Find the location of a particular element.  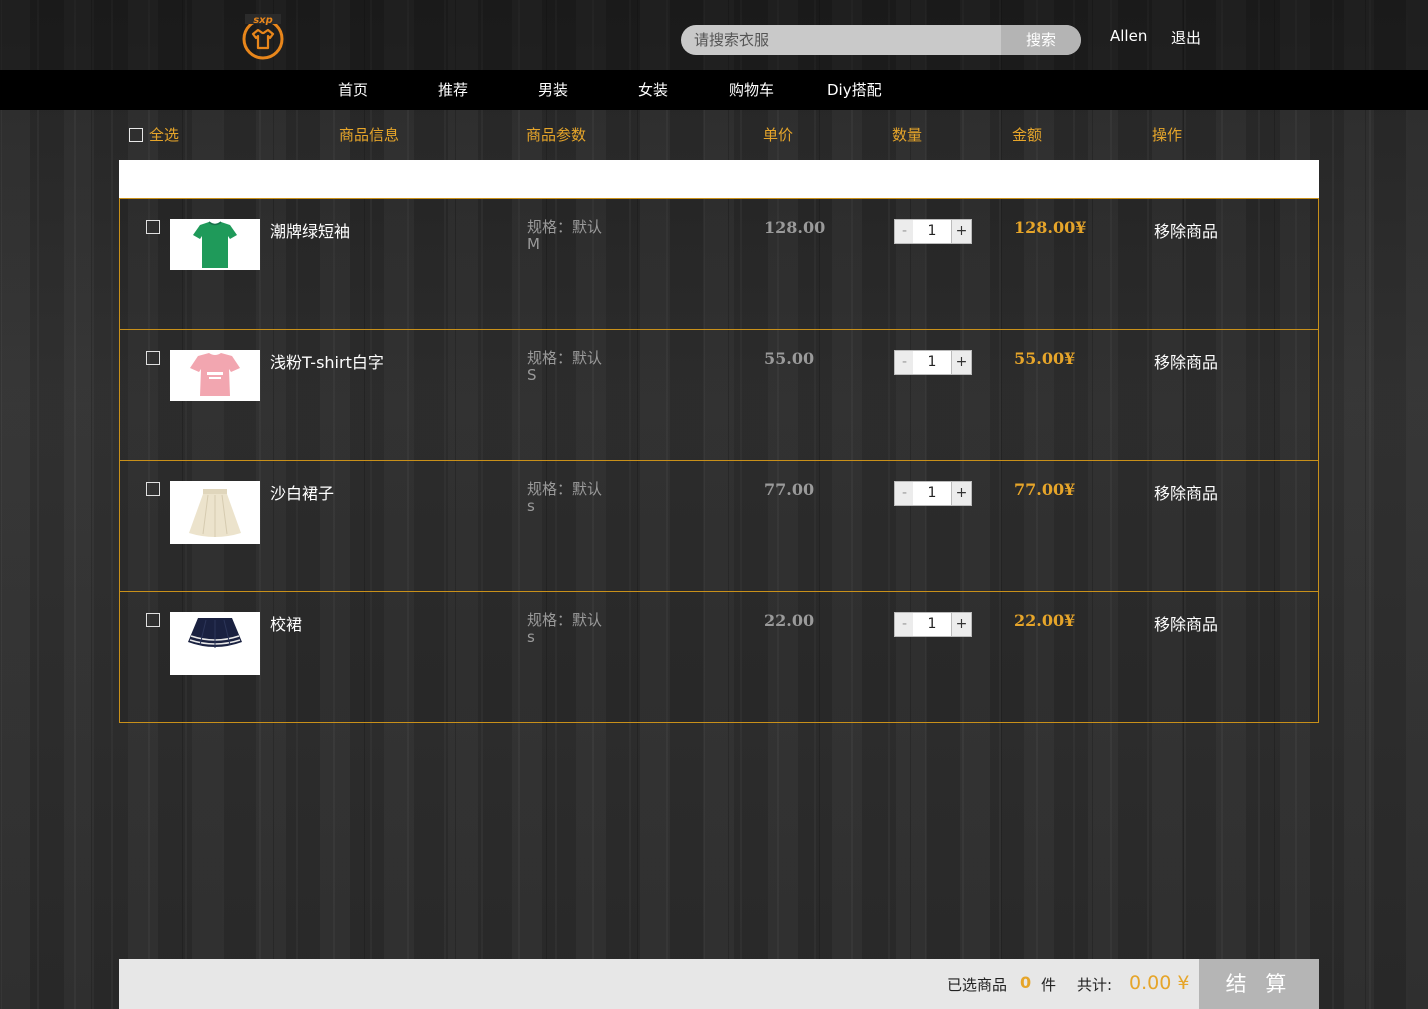

selected-items-count: 0 is located at coordinates (1026, 982).